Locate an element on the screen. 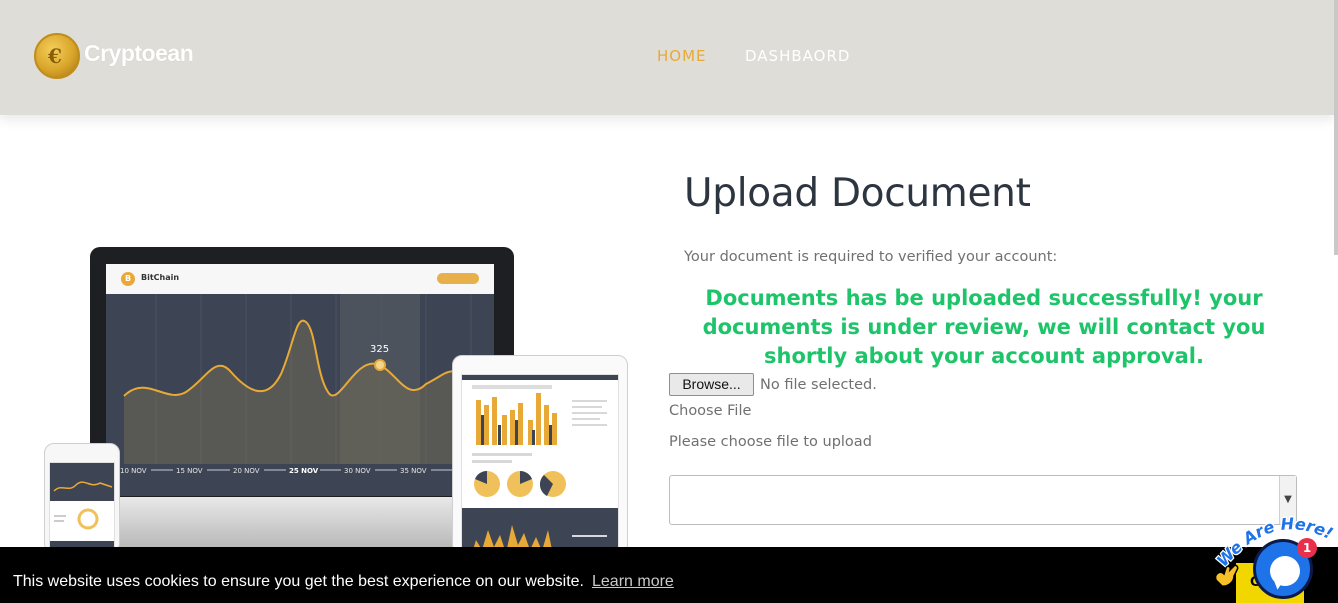 The height and width of the screenshot is (603, 1338). file-help-text: Please choose file to upload is located at coordinates (770, 442).